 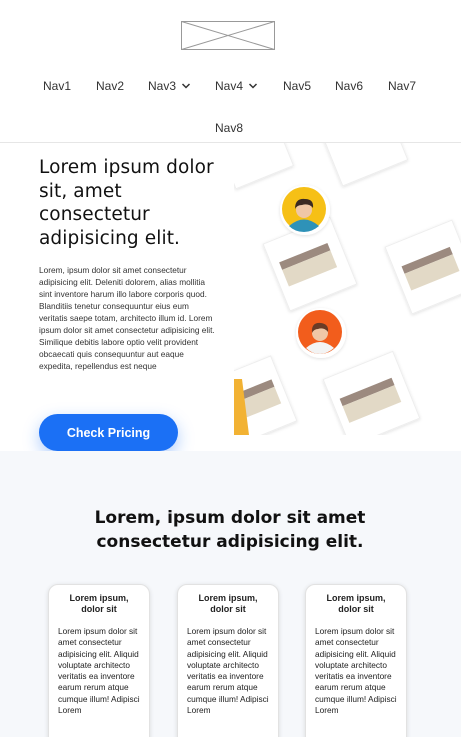 I want to click on nav-label: Nav4, so click(x=229, y=86).